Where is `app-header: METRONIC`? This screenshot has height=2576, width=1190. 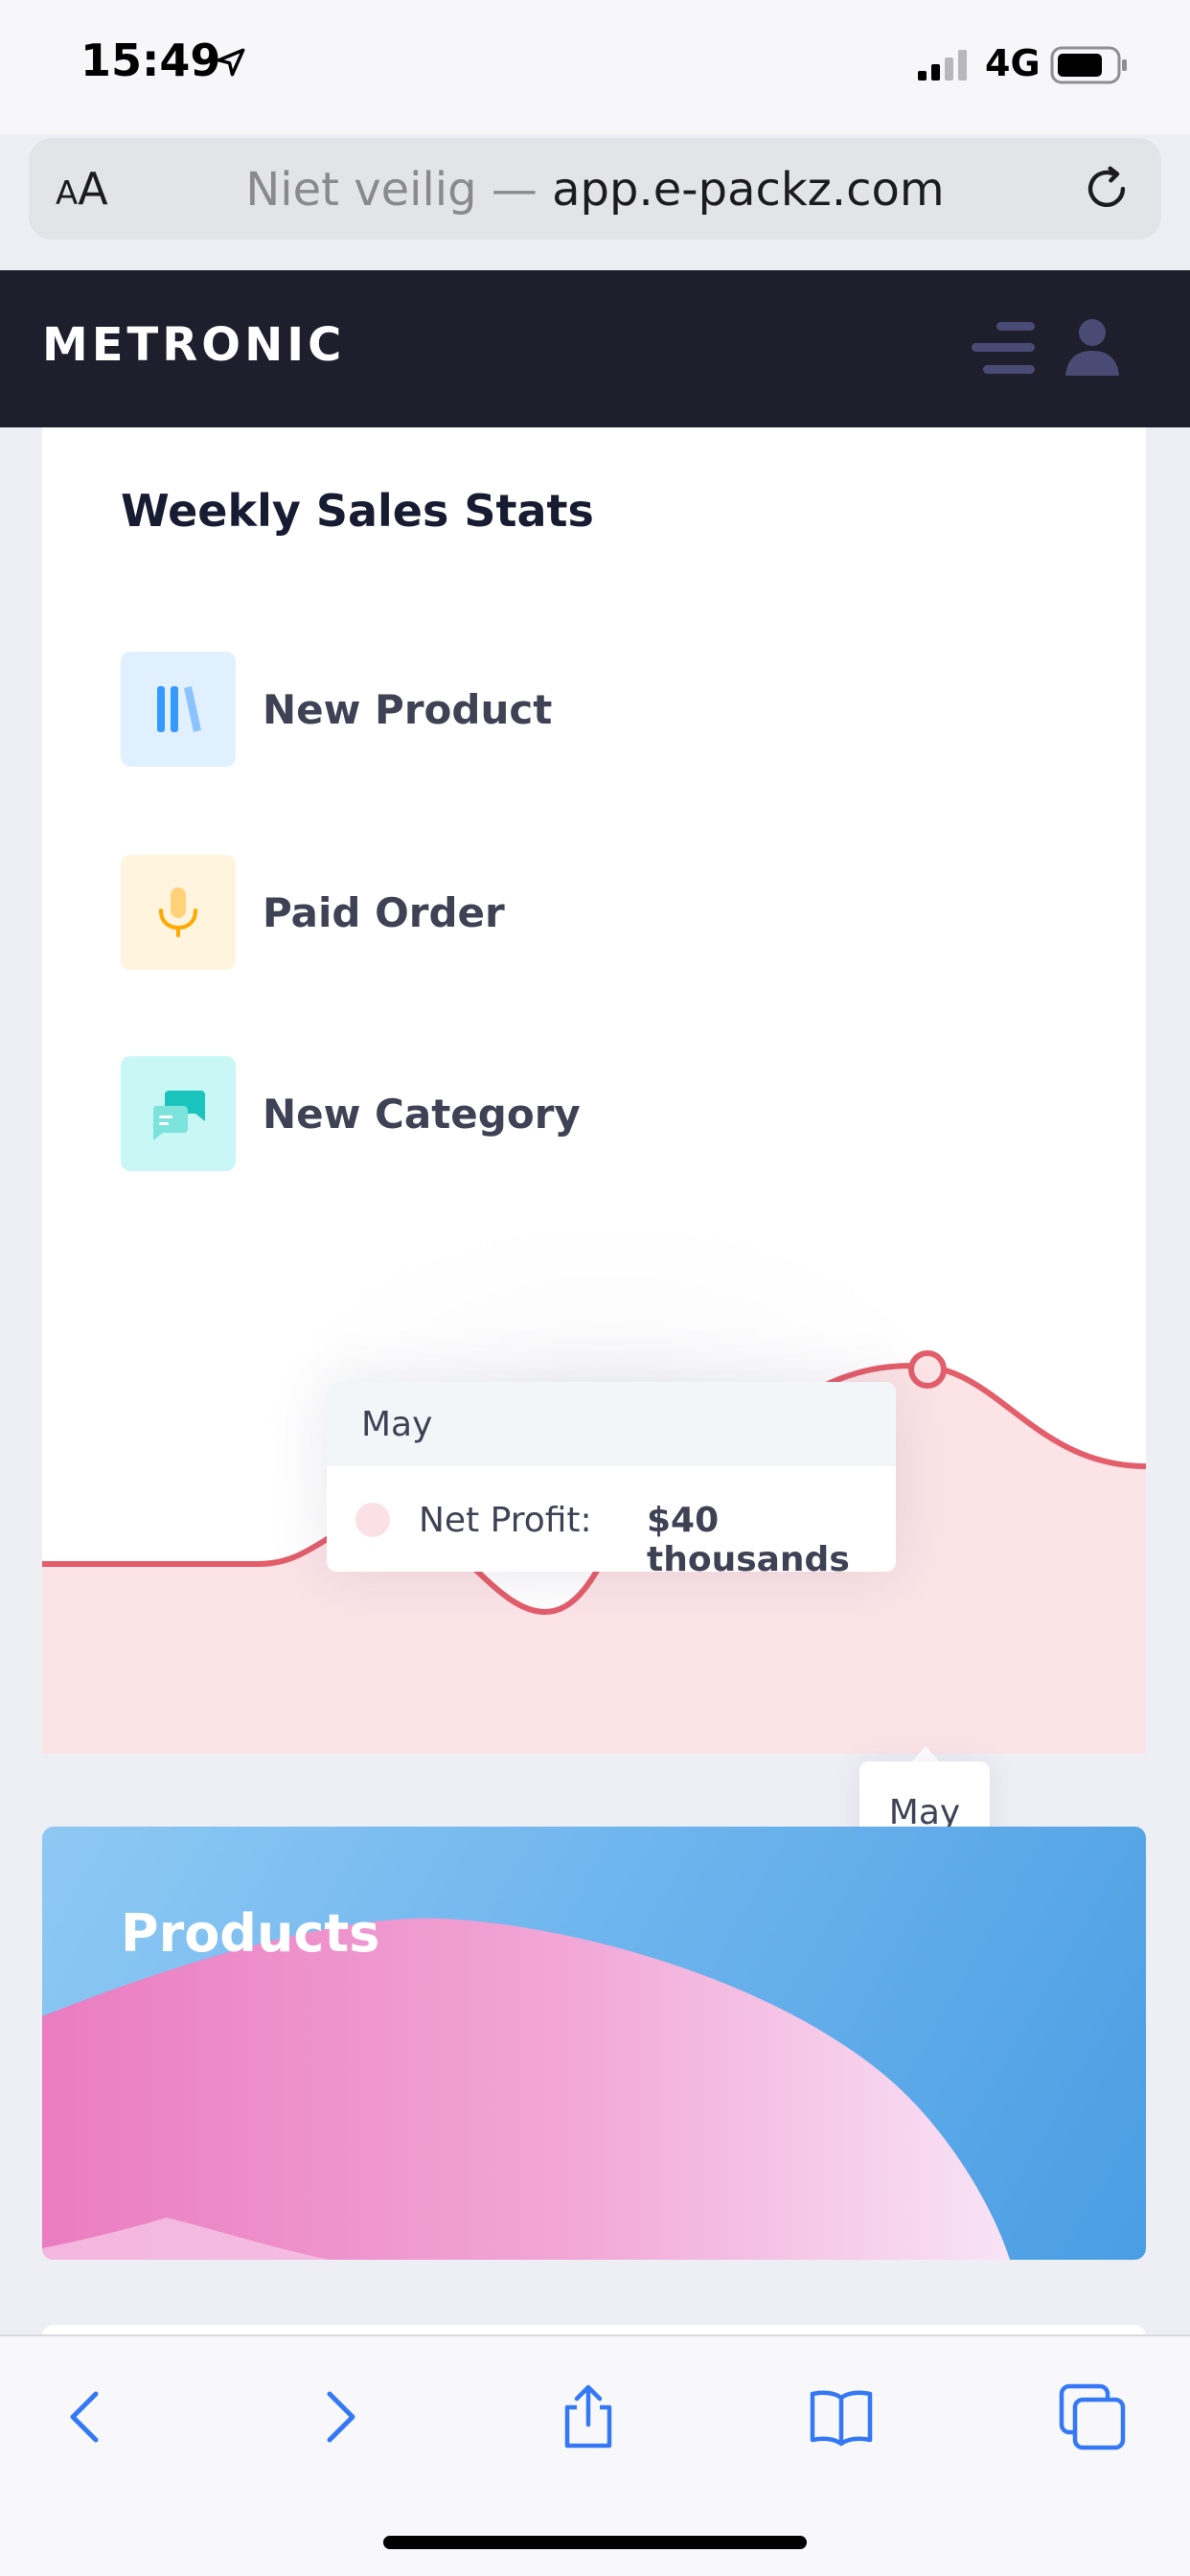 app-header: METRONIC is located at coordinates (595, 348).